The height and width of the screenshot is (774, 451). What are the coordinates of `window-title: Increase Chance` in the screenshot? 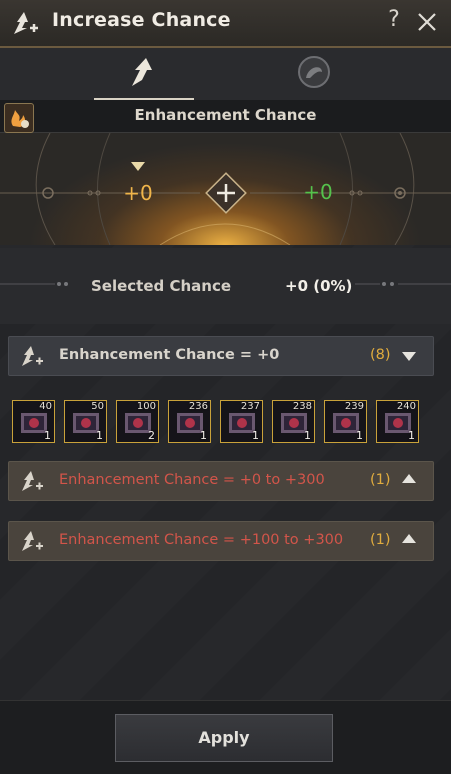 It's located at (141, 20).